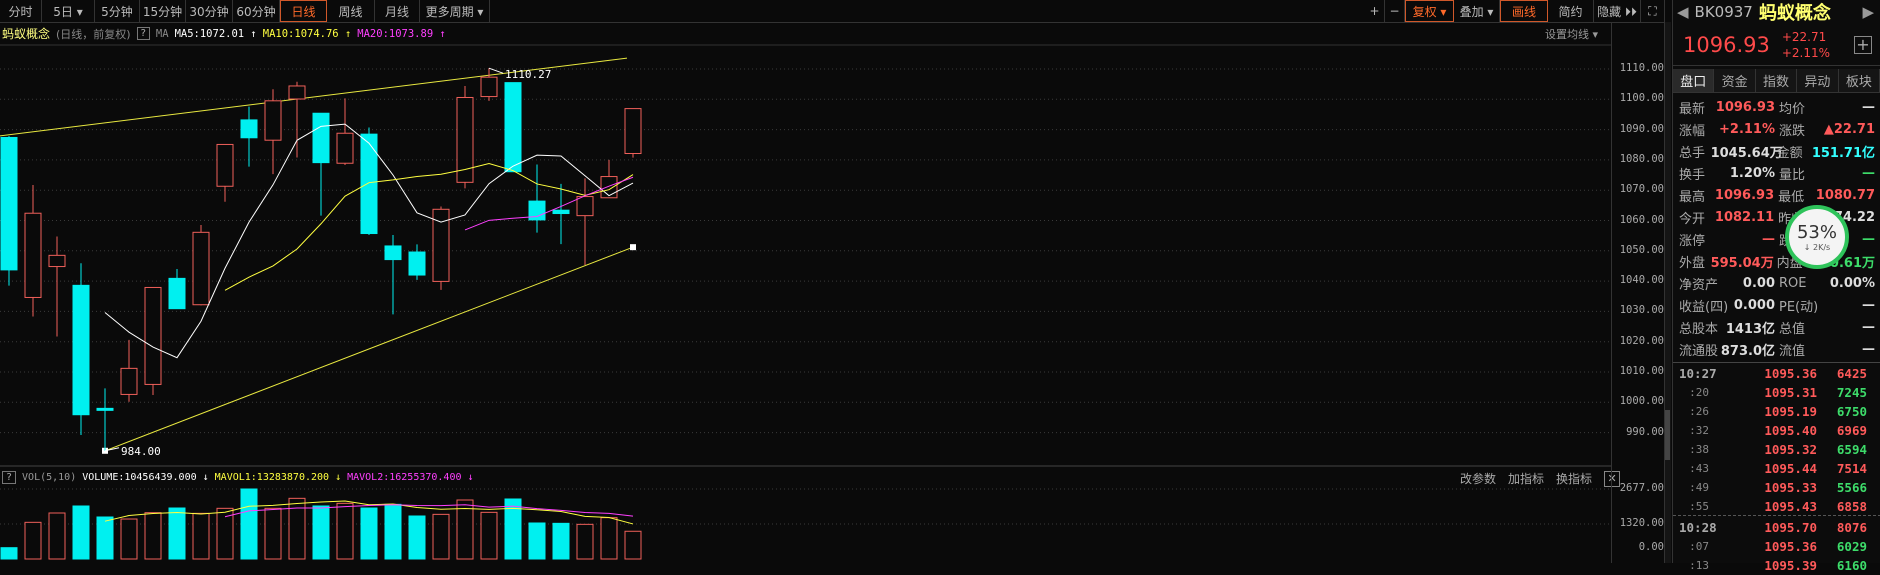  Describe the element at coordinates (1776, 80) in the screenshot. I see `panel-tab-2: 指数` at that location.